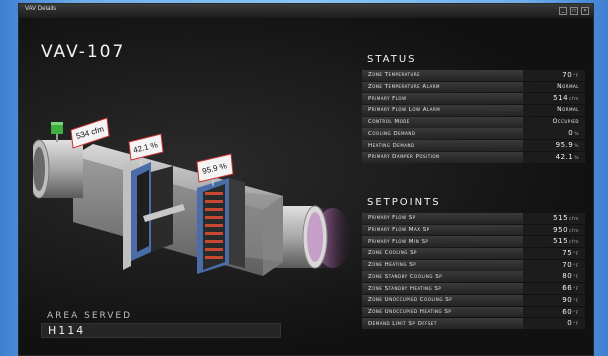 Image resolution: width=608 pixels, height=356 pixels. Describe the element at coordinates (554, 99) in the screenshot. I see `status-value: 514cfm` at that location.